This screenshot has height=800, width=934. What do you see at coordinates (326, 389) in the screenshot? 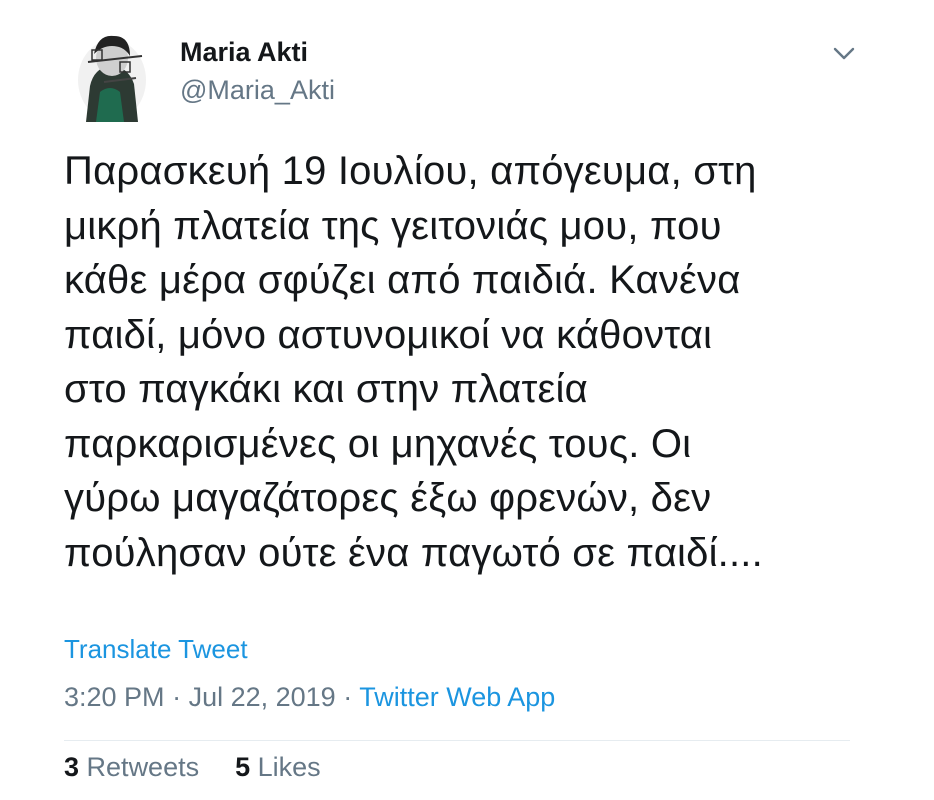
I see `tweet-text-line: στο παγκάκι και στην πλατεία` at bounding box center [326, 389].